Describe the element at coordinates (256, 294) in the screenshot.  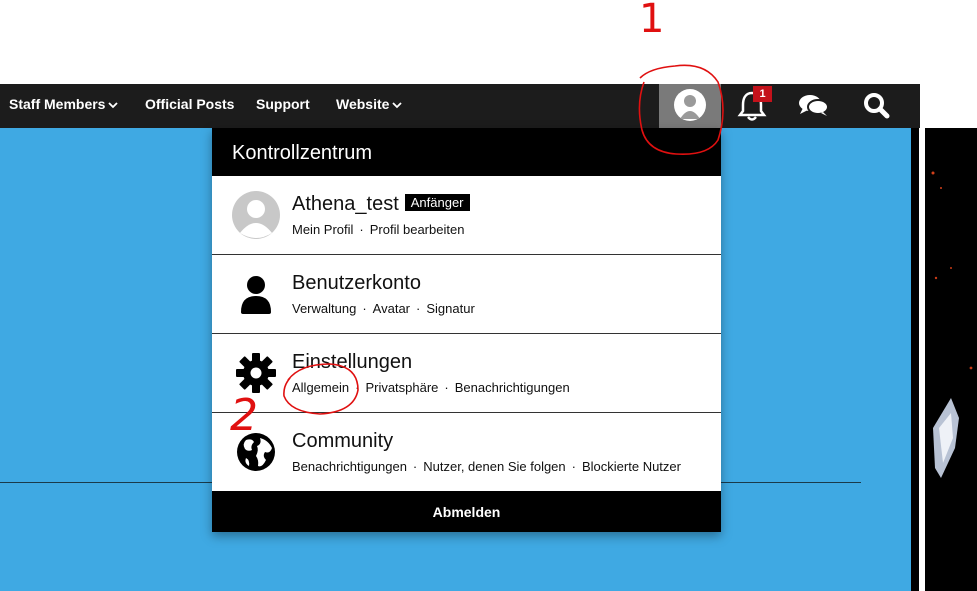
I see `user-icon` at that location.